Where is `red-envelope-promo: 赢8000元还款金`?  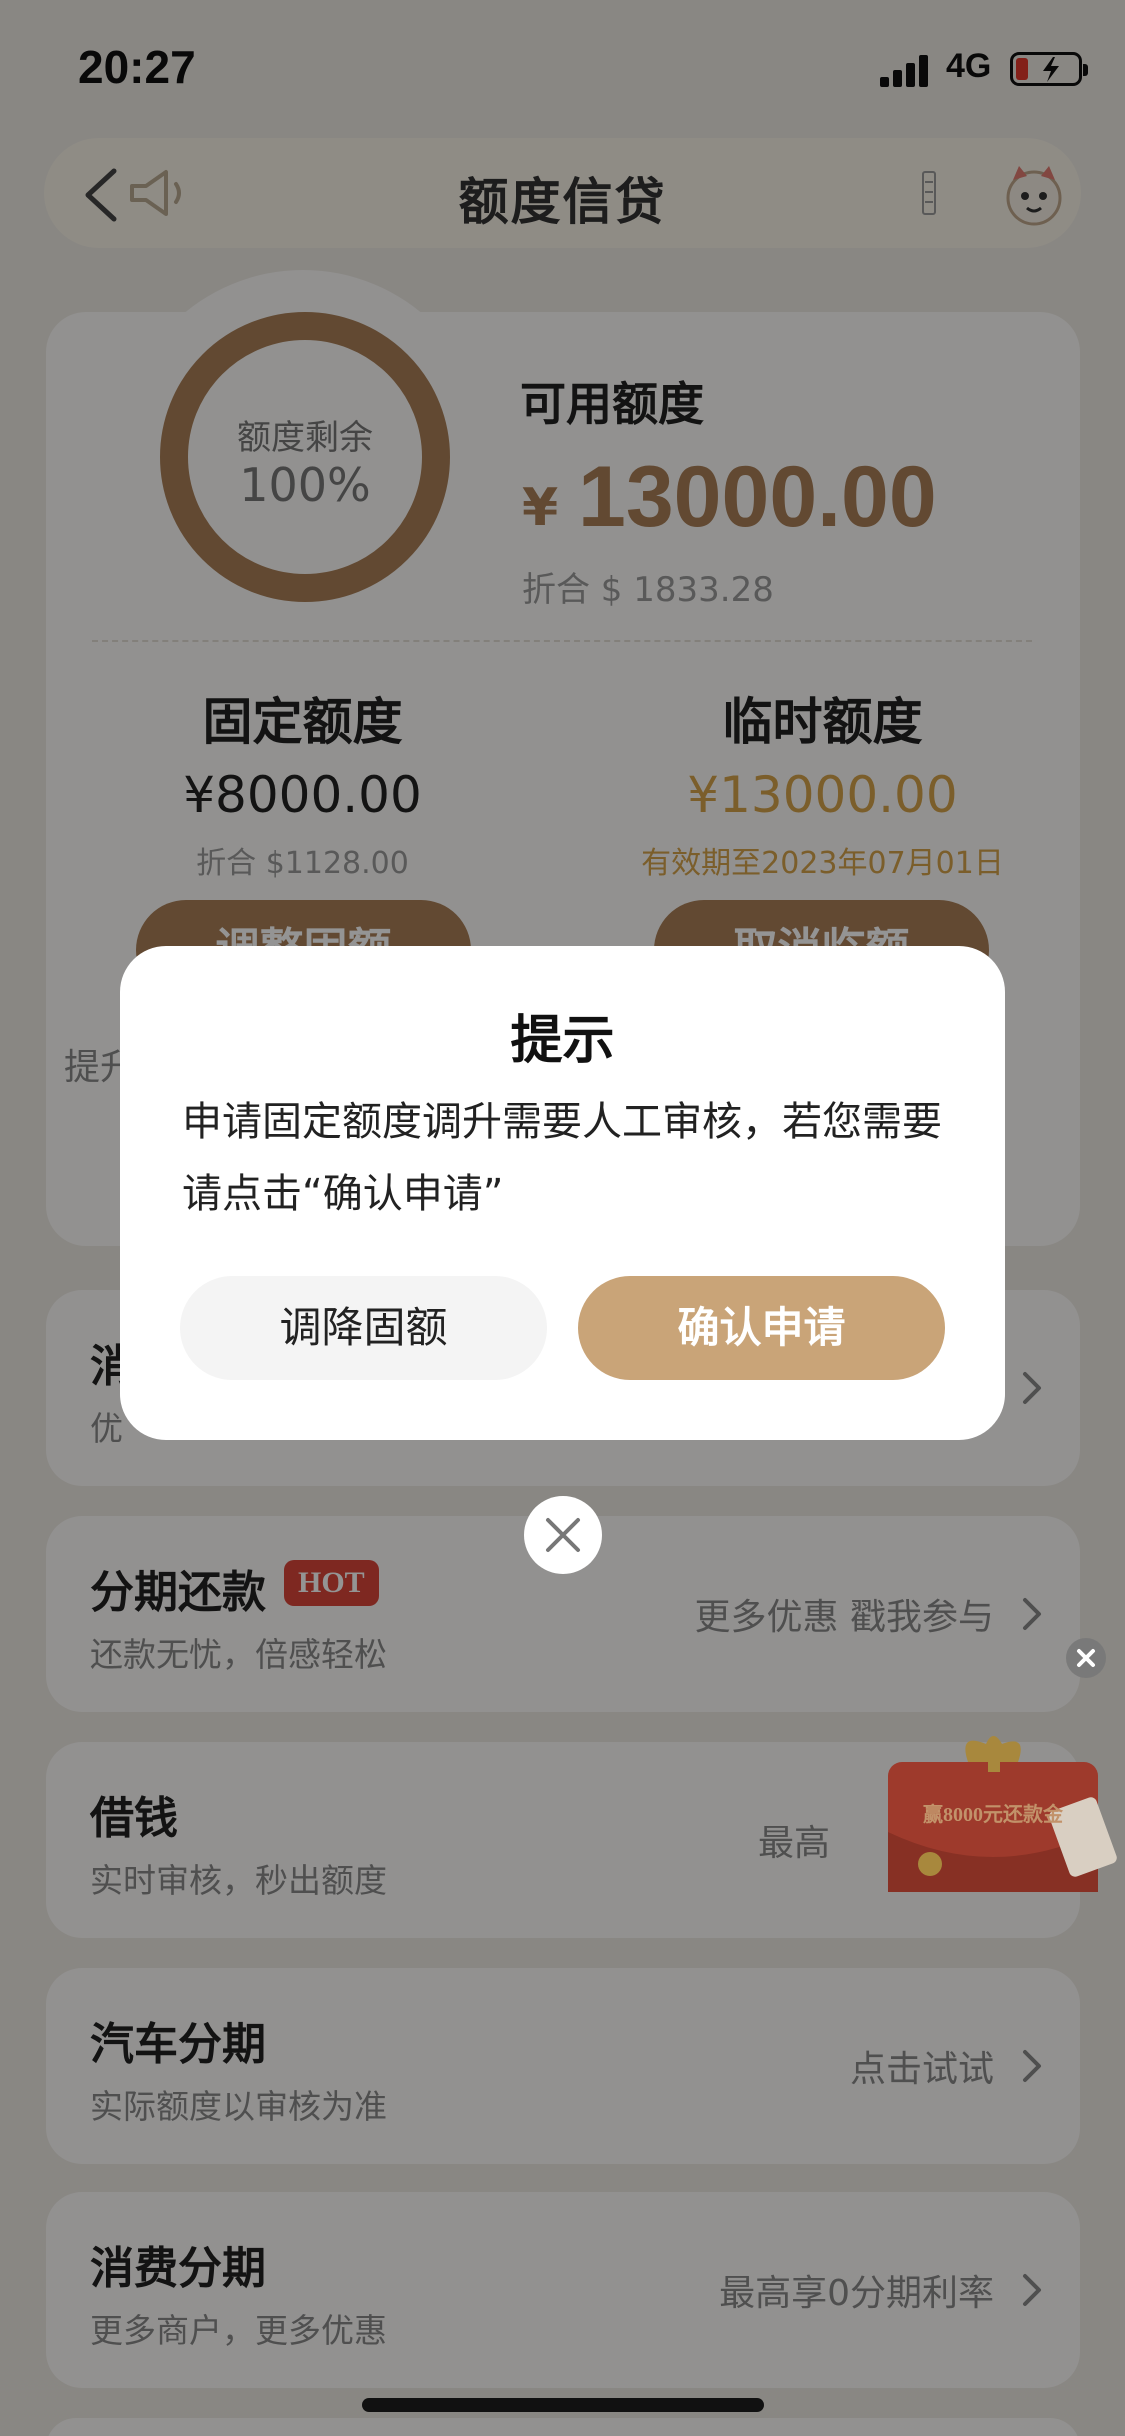
red-envelope-promo: 赢8000元还款金 is located at coordinates (993, 1817).